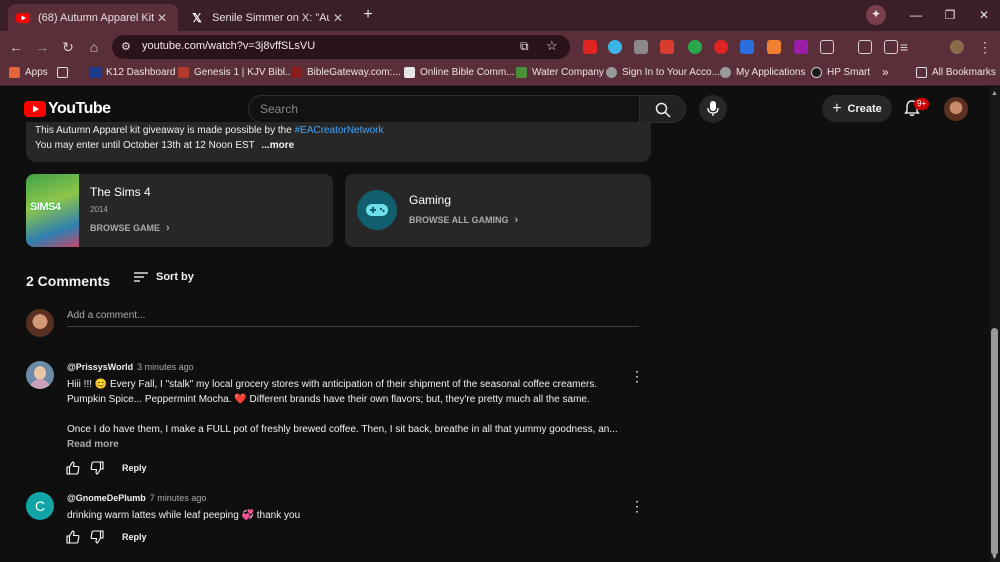  What do you see at coordinates (100, 367) in the screenshot?
I see `comment-author: @PrissysWorld` at bounding box center [100, 367].